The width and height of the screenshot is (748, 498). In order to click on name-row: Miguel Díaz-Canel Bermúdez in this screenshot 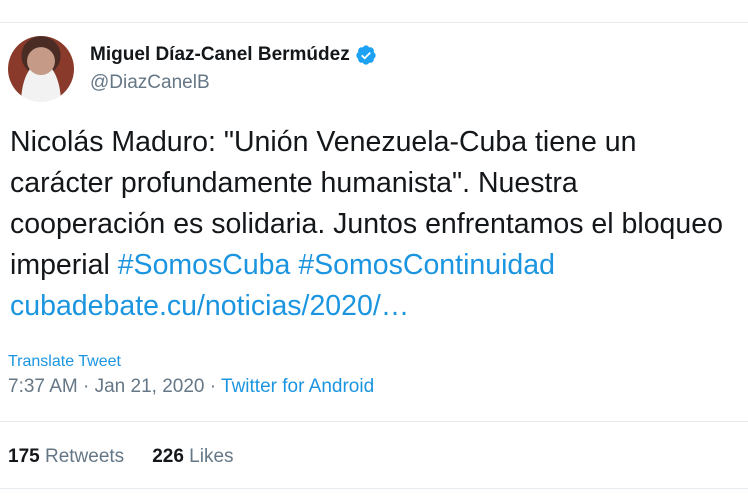, I will do `click(233, 55)`.